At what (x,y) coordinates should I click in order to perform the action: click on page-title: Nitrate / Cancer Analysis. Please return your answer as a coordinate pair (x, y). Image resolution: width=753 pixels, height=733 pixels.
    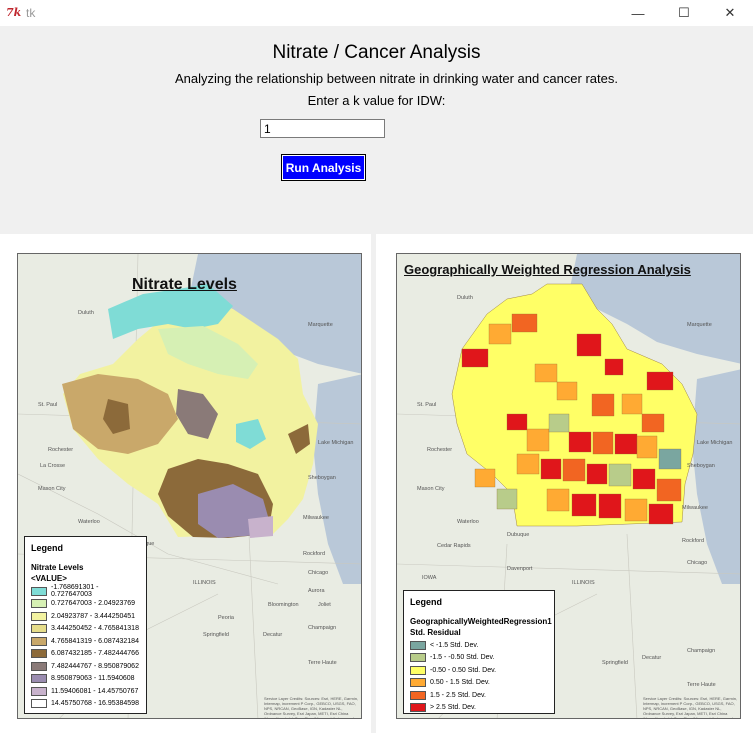
    Looking at the image, I should click on (376, 52).